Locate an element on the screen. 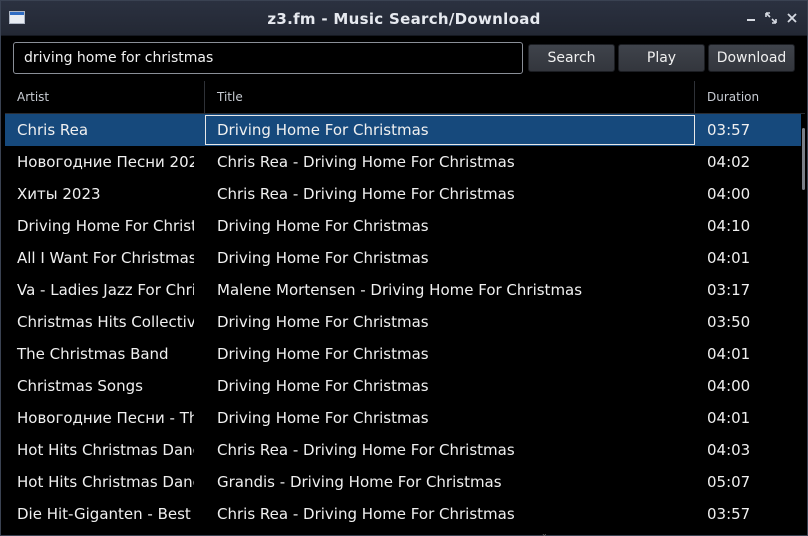 This screenshot has height=536, width=808. scrollbar-thumb is located at coordinates (803, 159).